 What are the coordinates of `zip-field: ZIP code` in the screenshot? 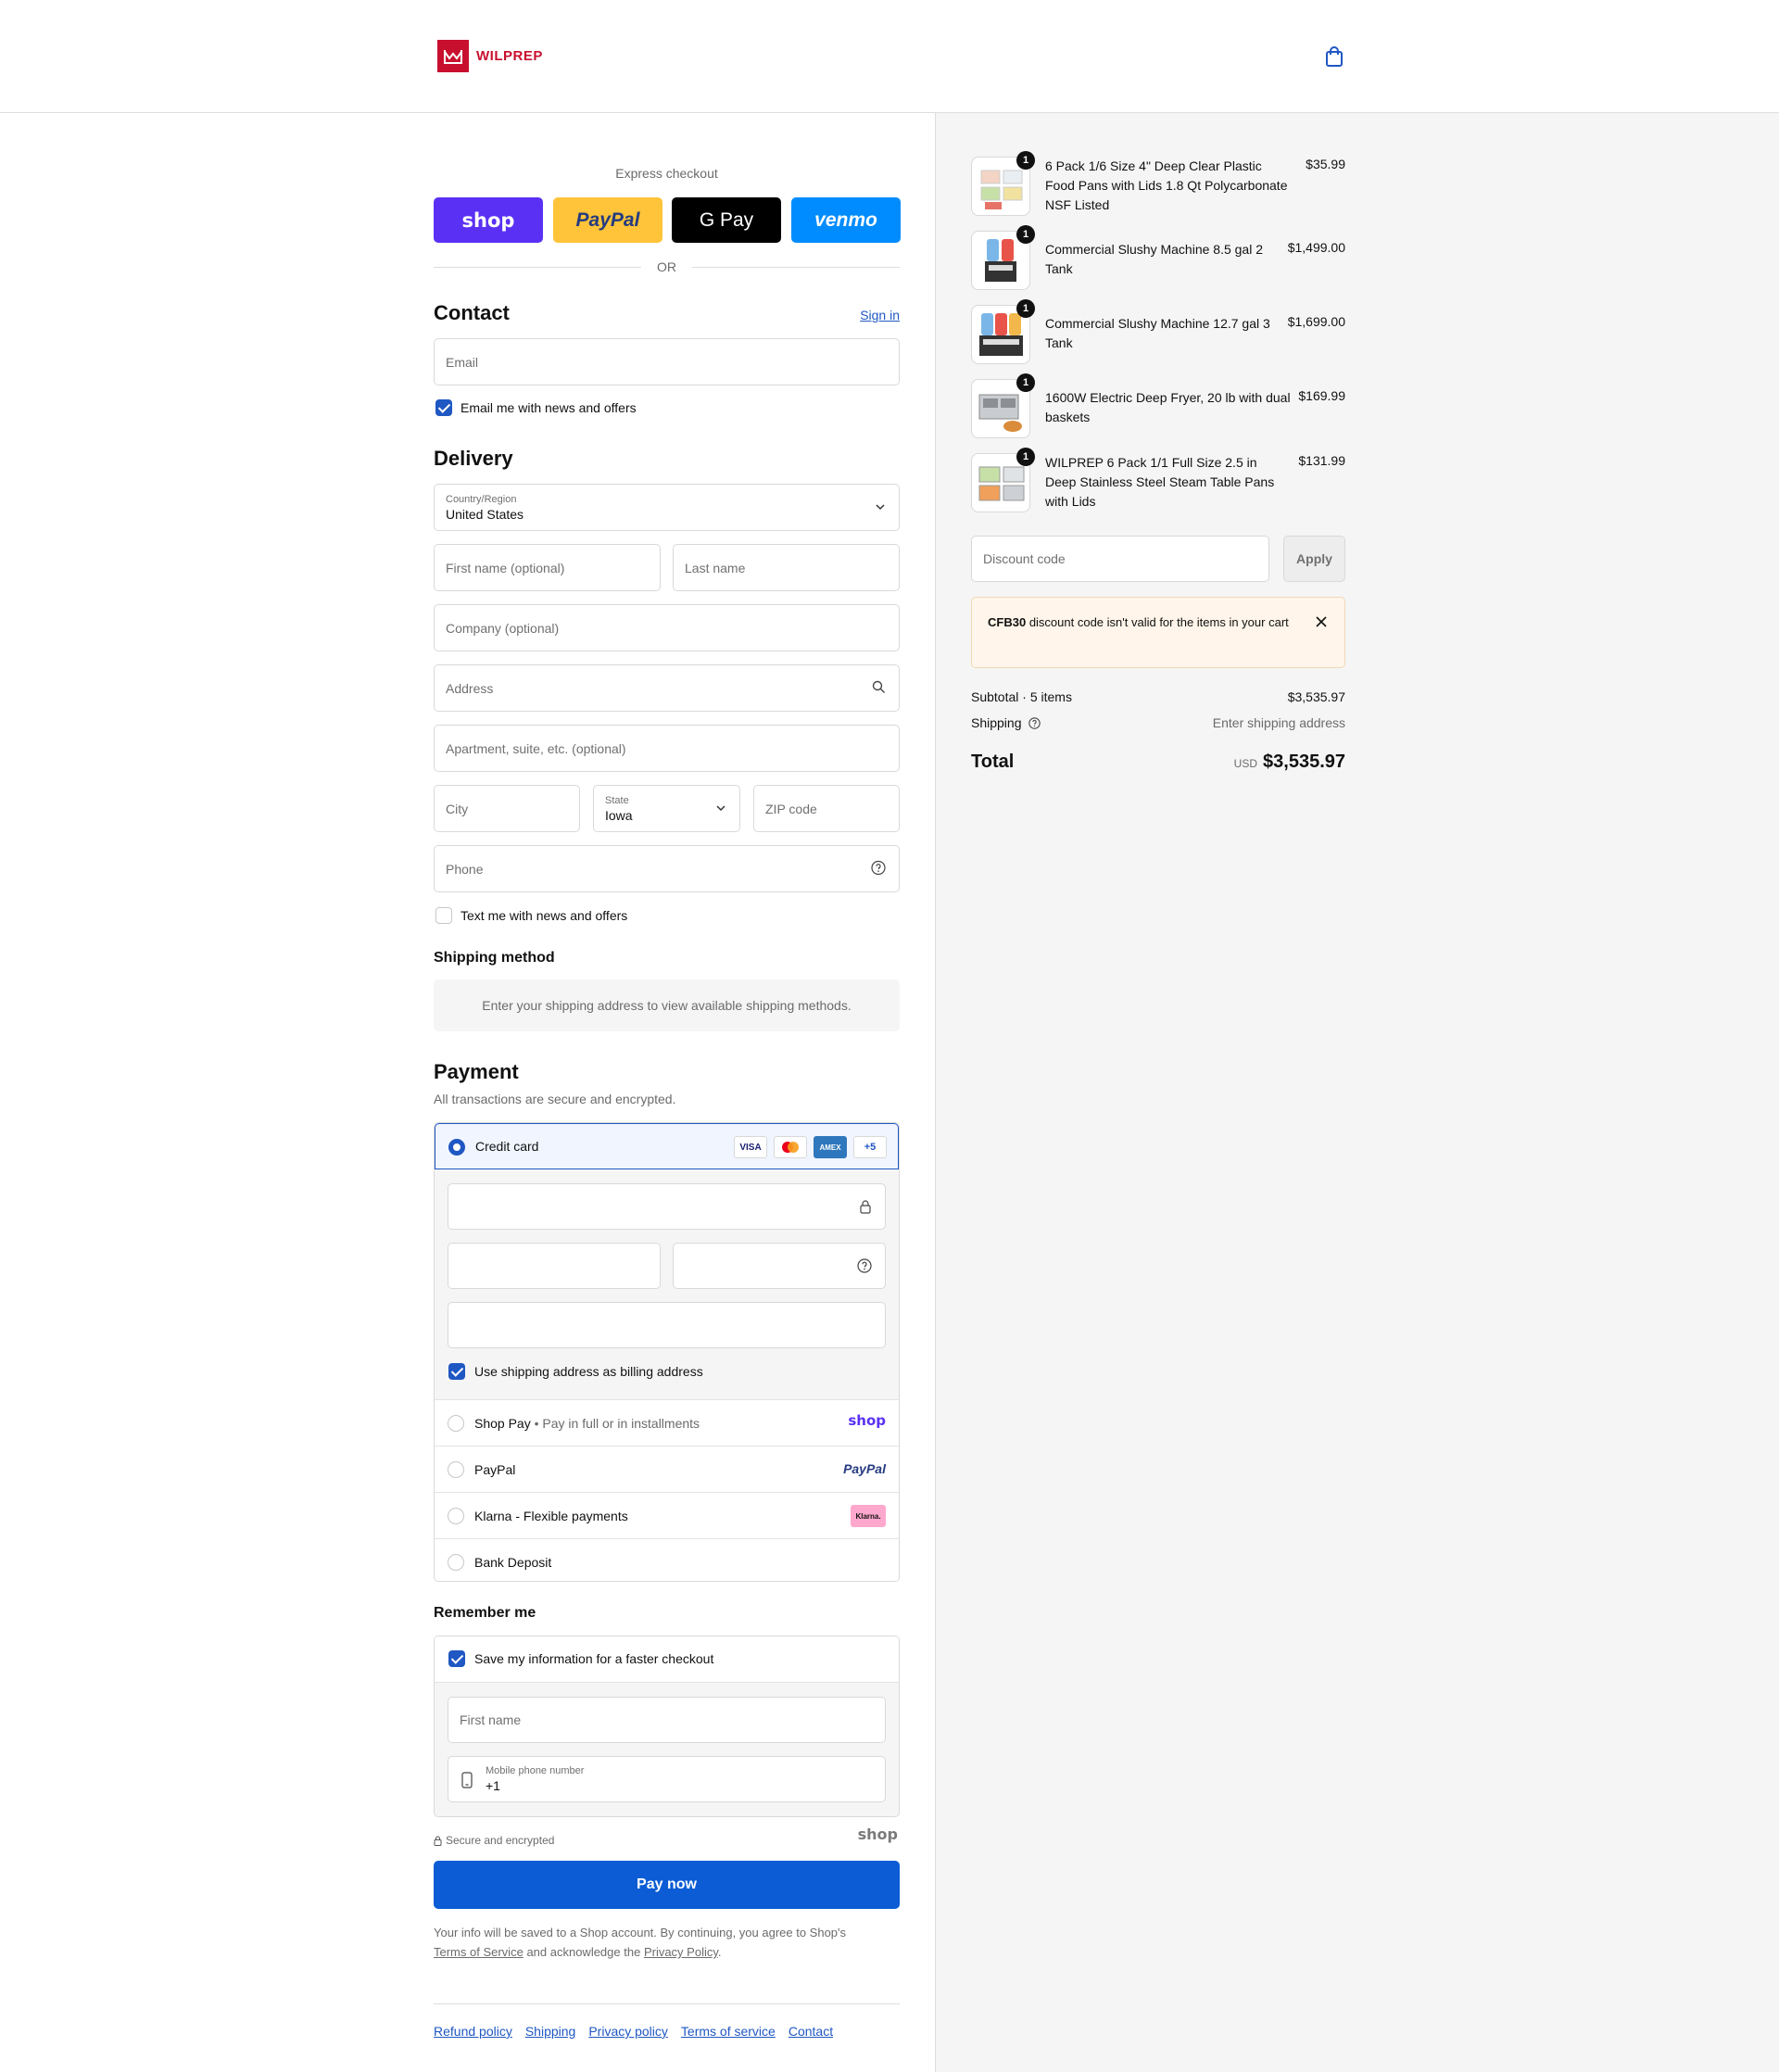 It's located at (826, 808).